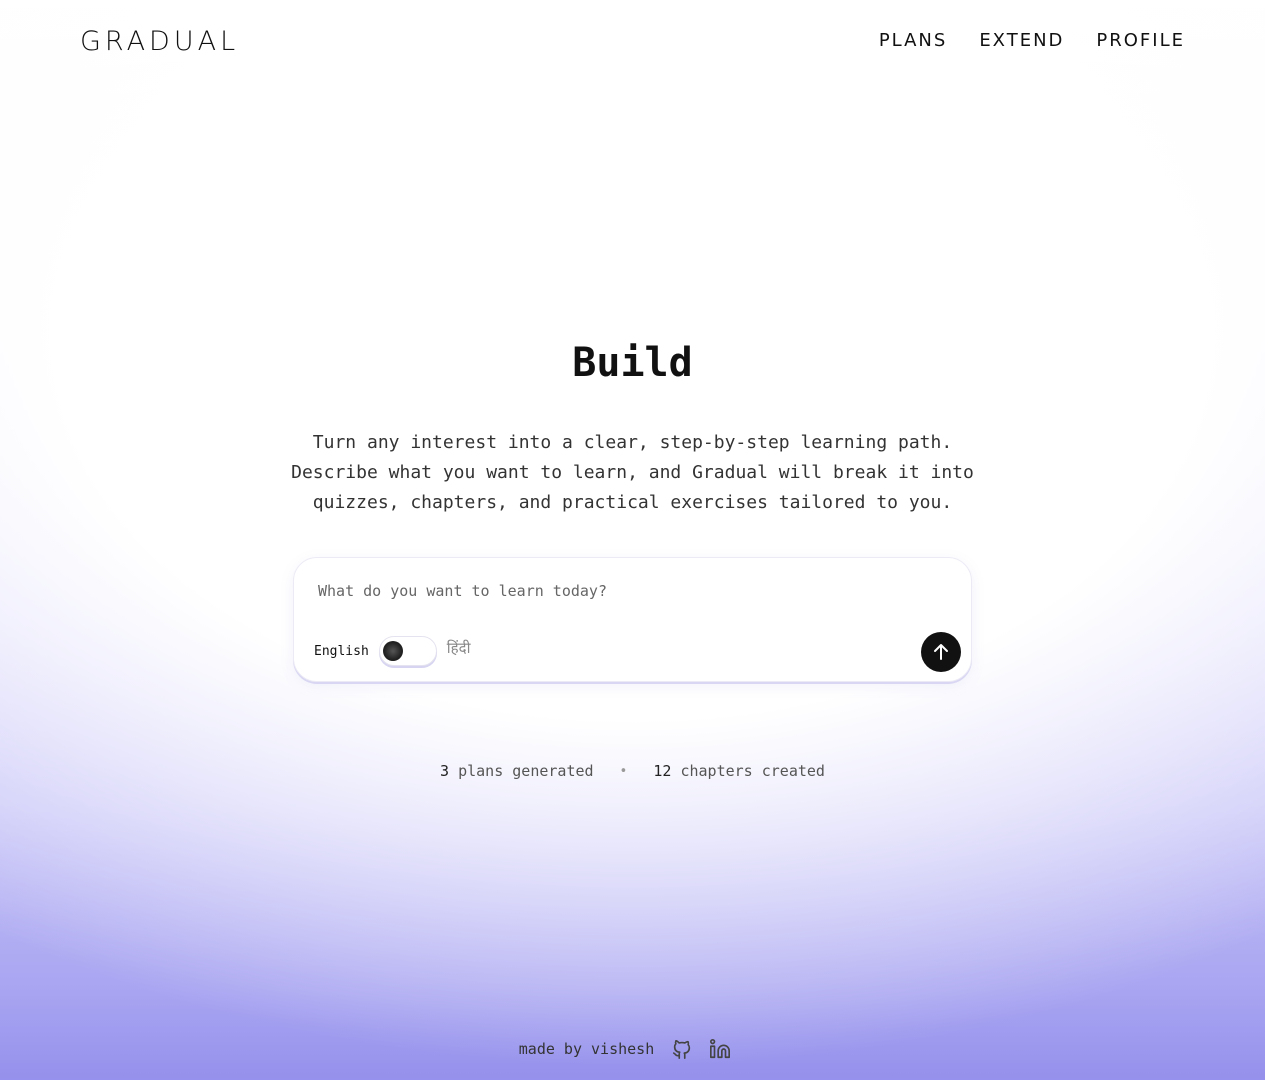  I want to click on logo-text: GRADUAL, so click(159, 41).